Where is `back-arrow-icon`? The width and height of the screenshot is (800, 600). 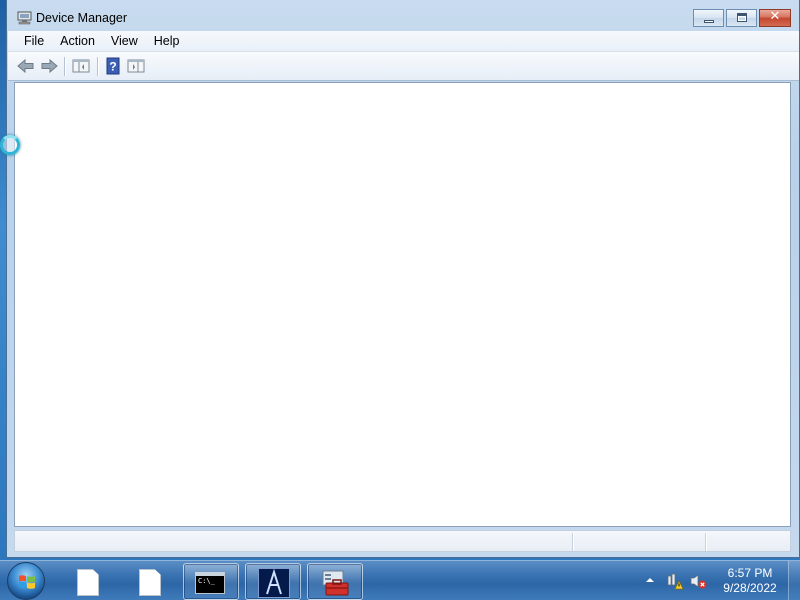
back-arrow-icon is located at coordinates (26, 66).